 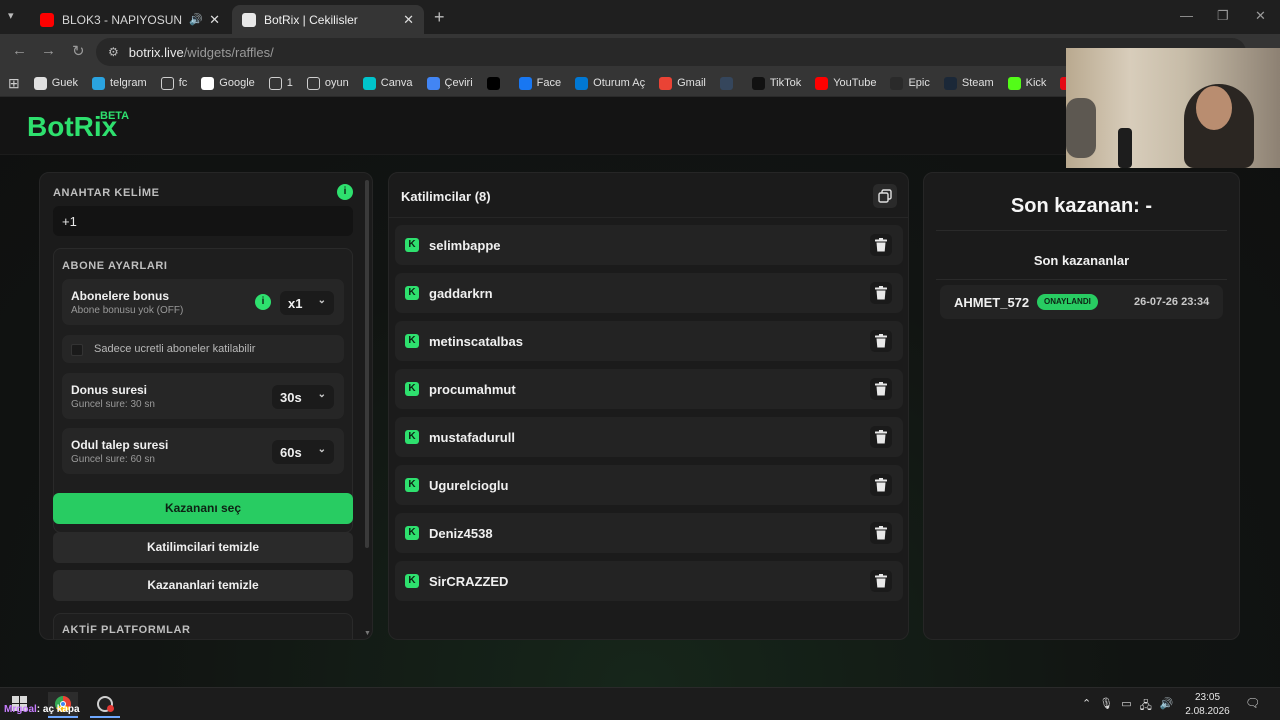 I want to click on microphone-icon: 🎙, so click(x=1106, y=706).